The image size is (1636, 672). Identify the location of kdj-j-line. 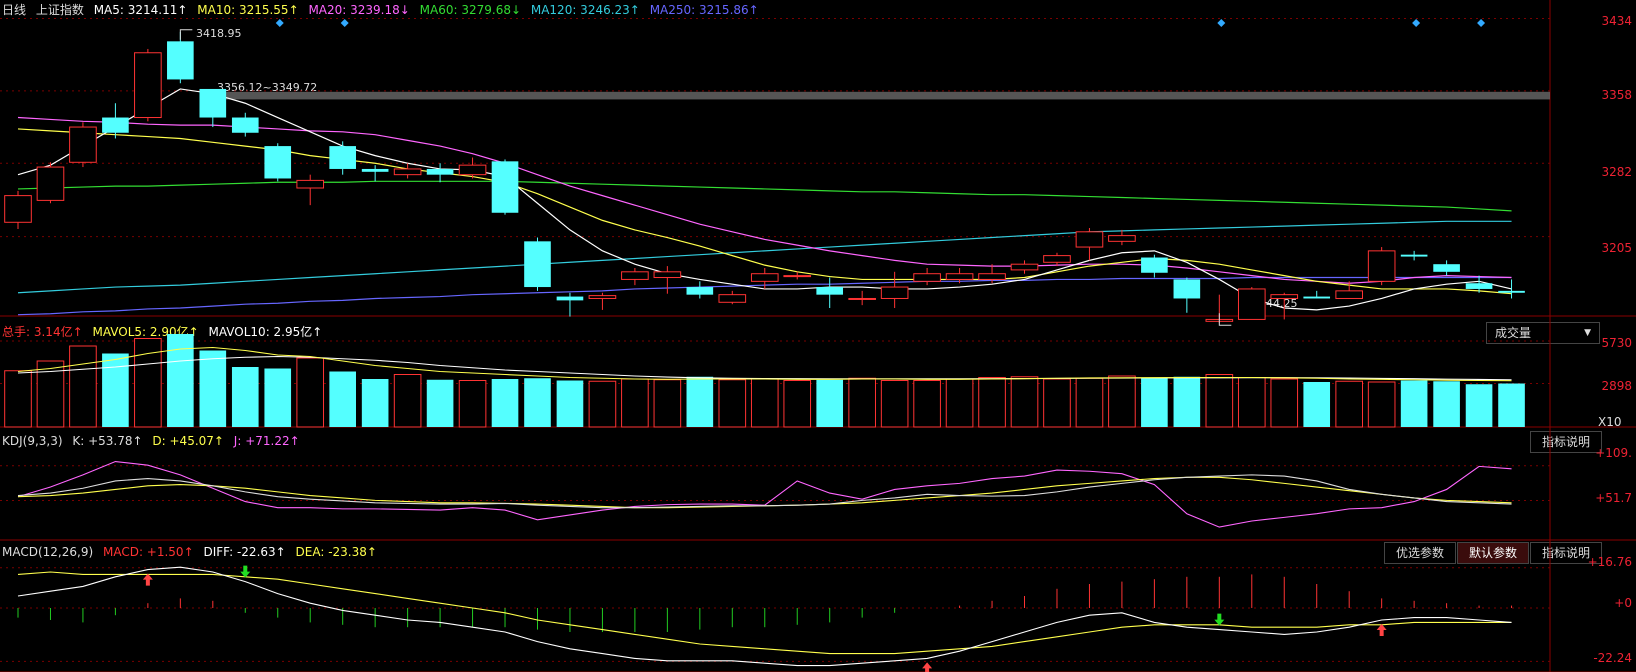
(764, 494).